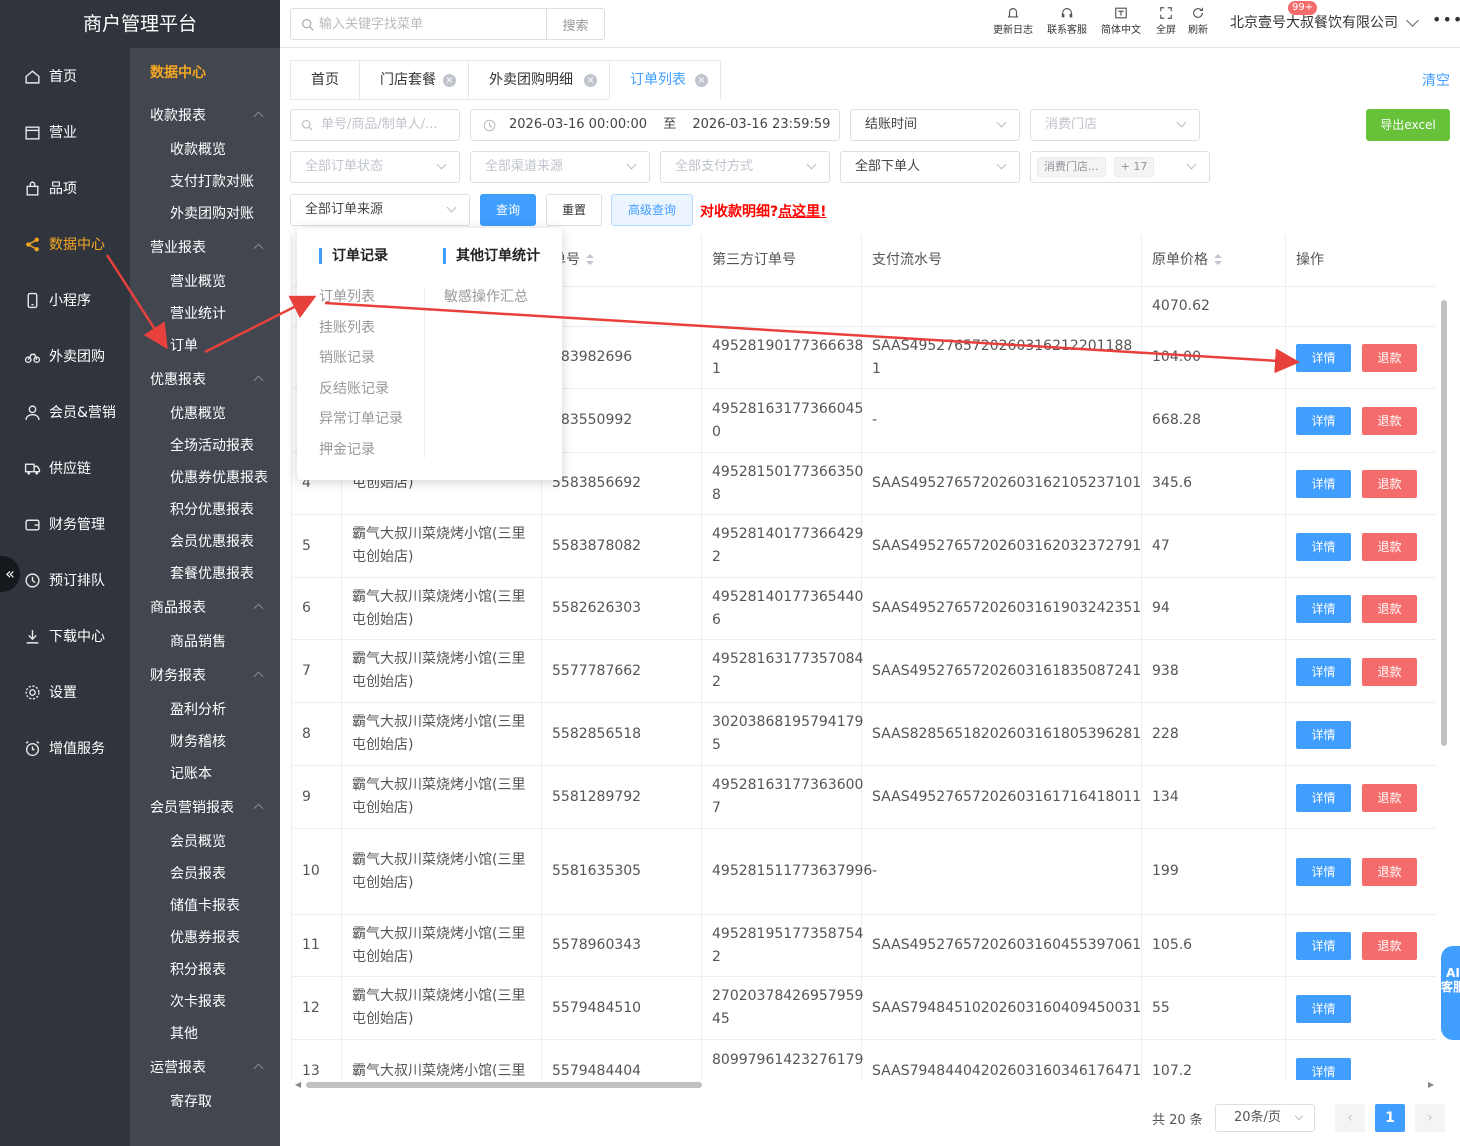 Image resolution: width=1460 pixels, height=1146 pixels. Describe the element at coordinates (1265, 1118) in the screenshot. I see `page-size-select: 20条/页` at that location.